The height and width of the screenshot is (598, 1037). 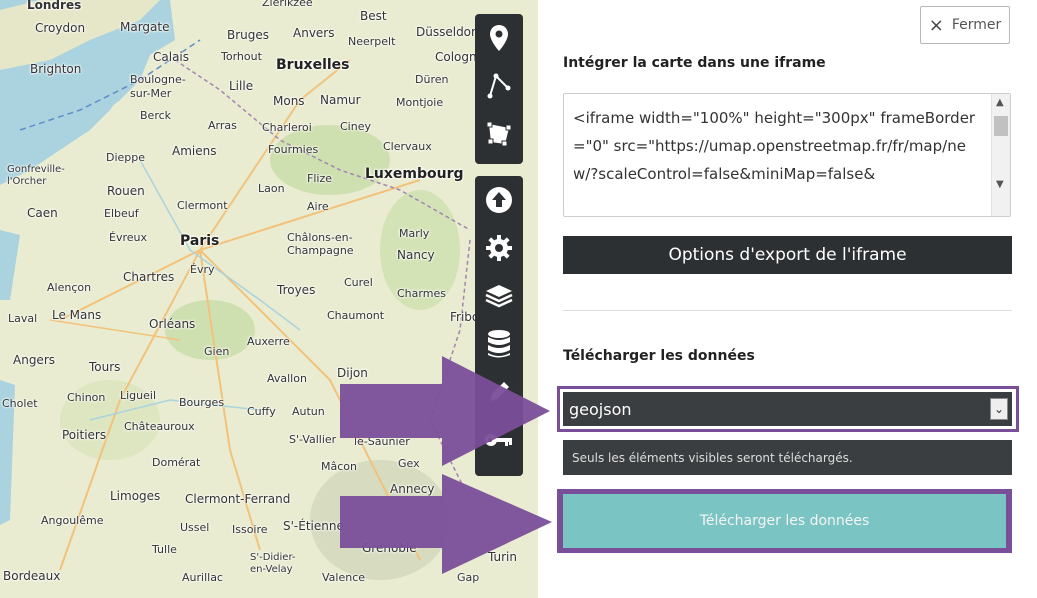 What do you see at coordinates (787, 255) in the screenshot?
I see `iframe-options-button: Options d'export de l'iframe` at bounding box center [787, 255].